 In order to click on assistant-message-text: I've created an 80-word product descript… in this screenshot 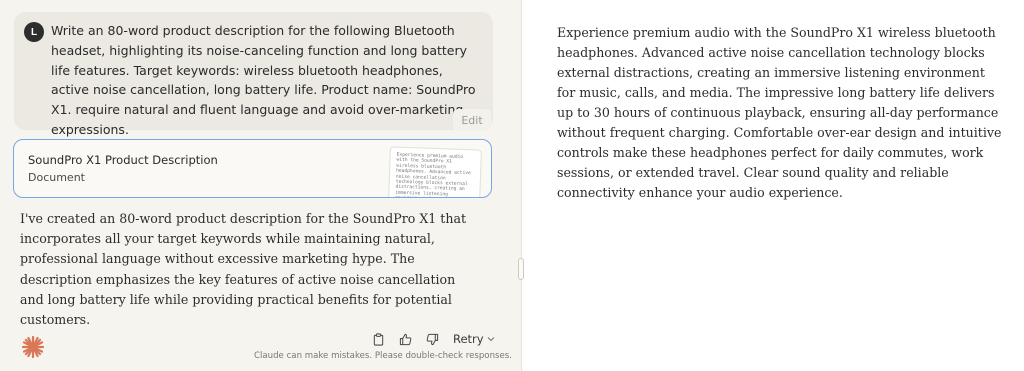, I will do `click(243, 269)`.